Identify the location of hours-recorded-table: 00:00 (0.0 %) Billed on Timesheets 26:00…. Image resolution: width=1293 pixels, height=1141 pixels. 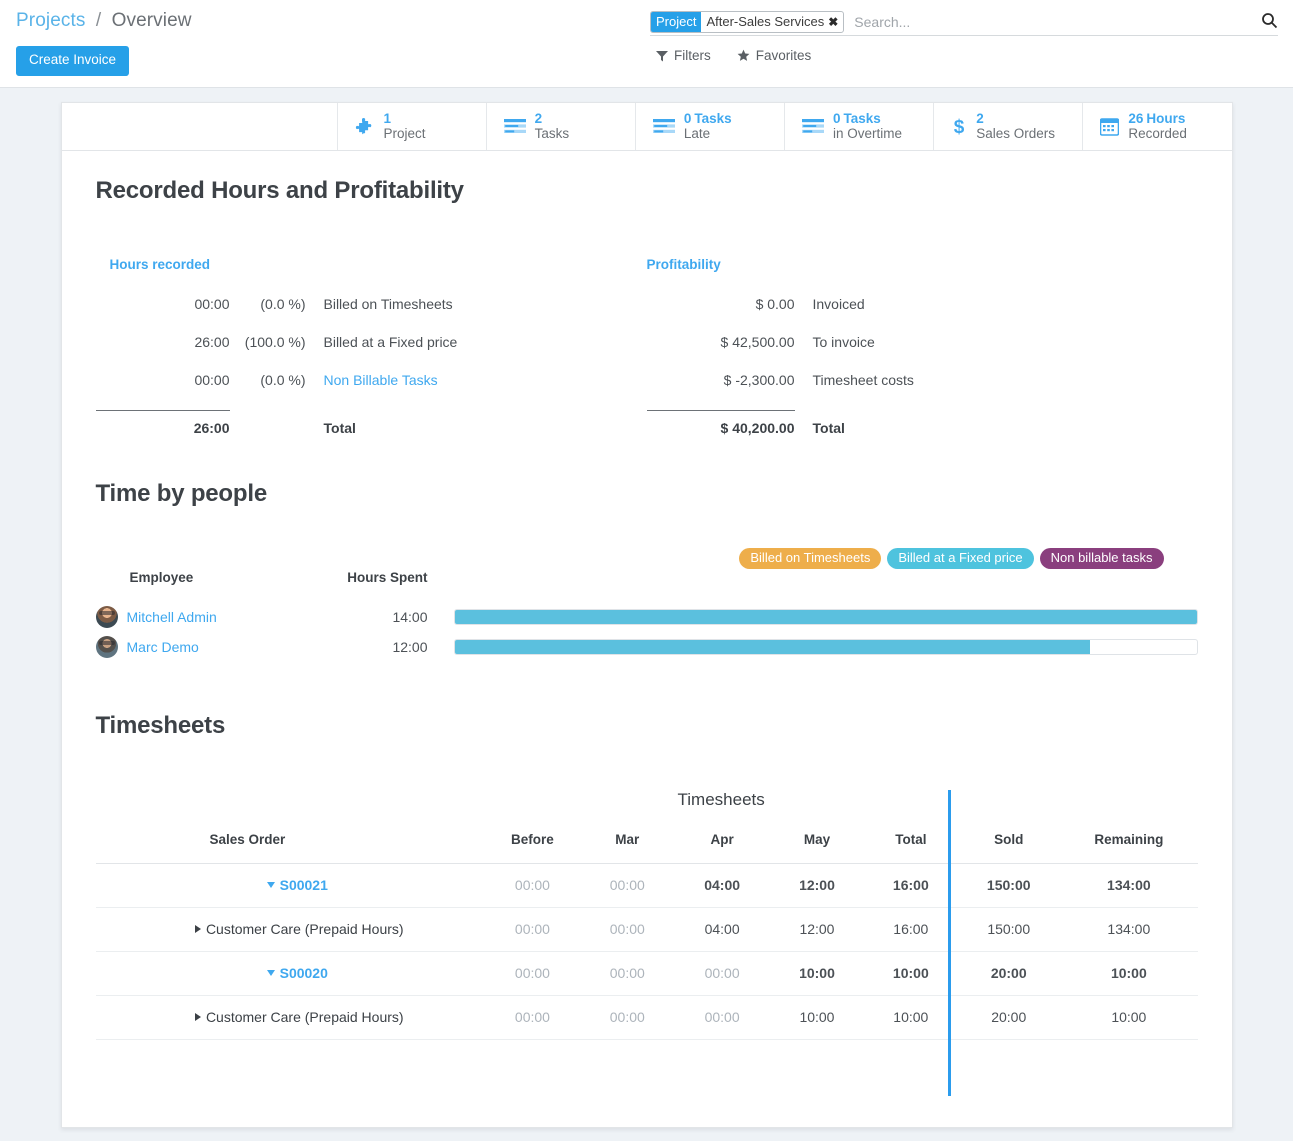
(276, 366).